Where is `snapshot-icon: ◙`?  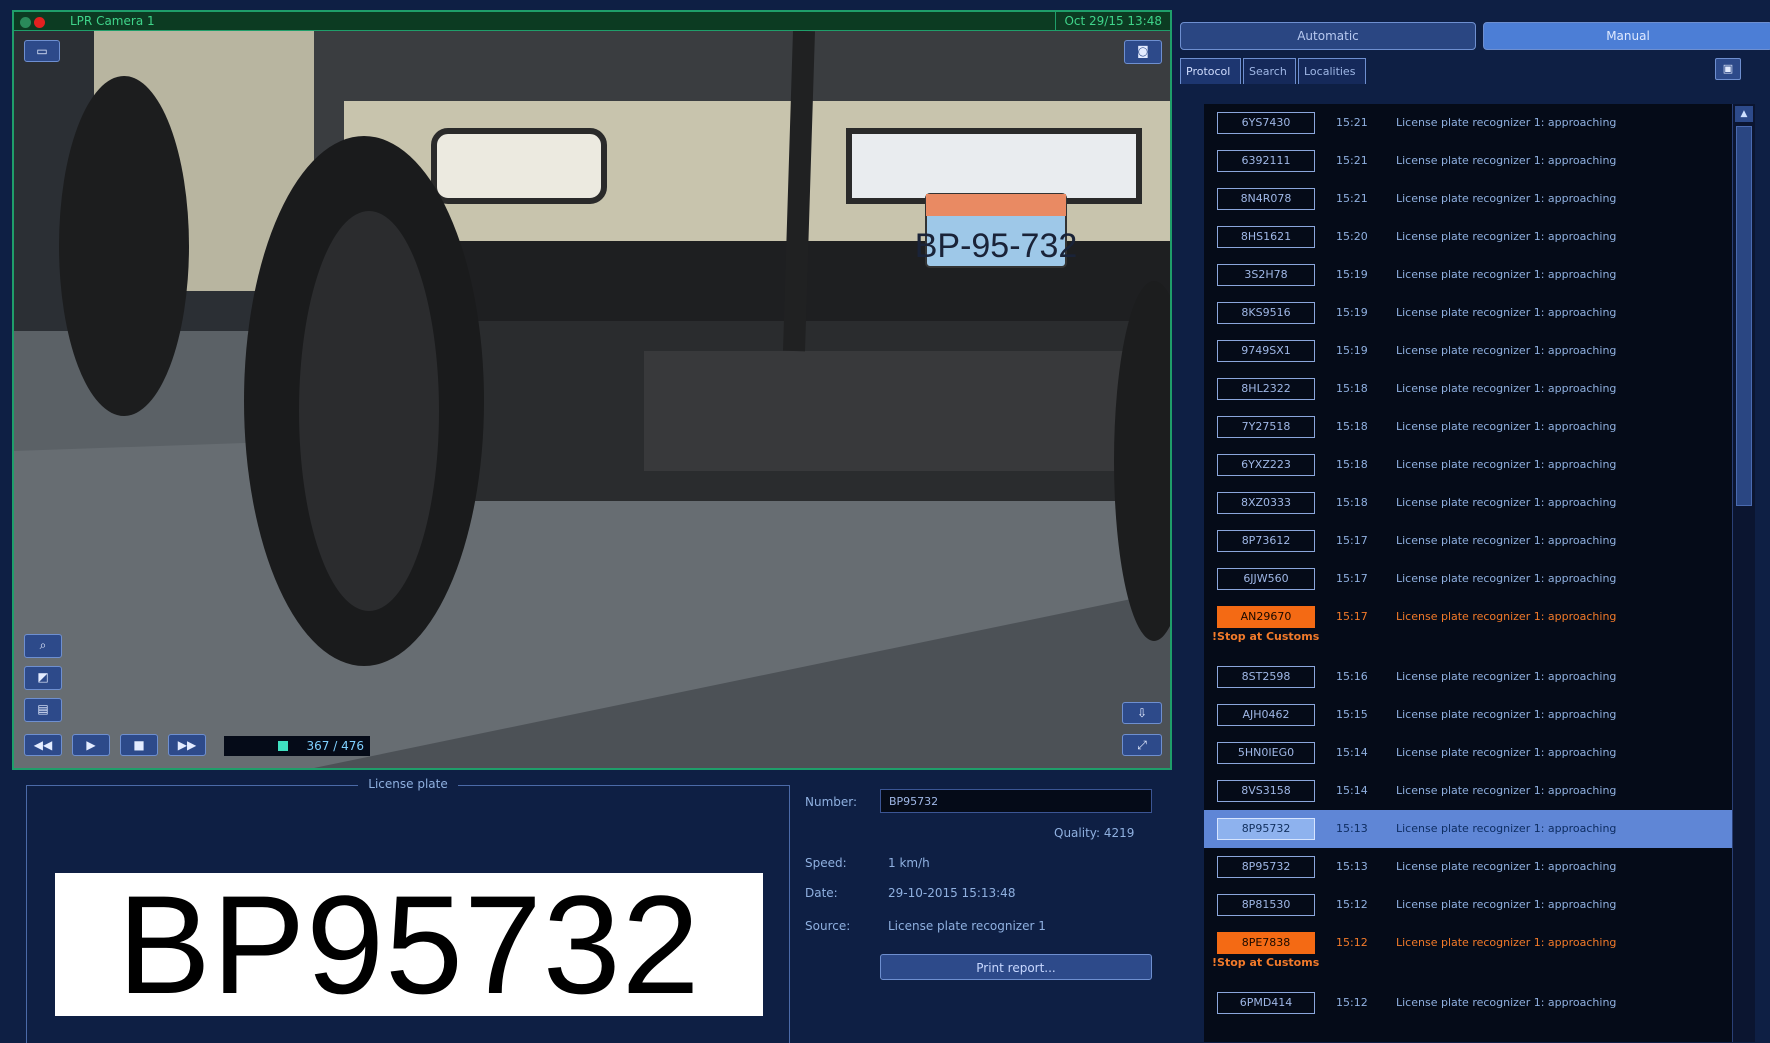 snapshot-icon: ◙ is located at coordinates (1143, 52).